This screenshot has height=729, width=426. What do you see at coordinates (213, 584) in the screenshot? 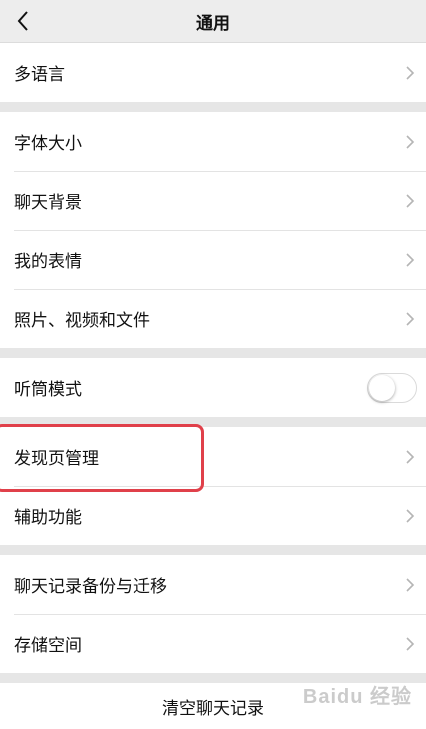
I see `setting-row-chat-backup: 聊天记录备份与迁移` at bounding box center [213, 584].